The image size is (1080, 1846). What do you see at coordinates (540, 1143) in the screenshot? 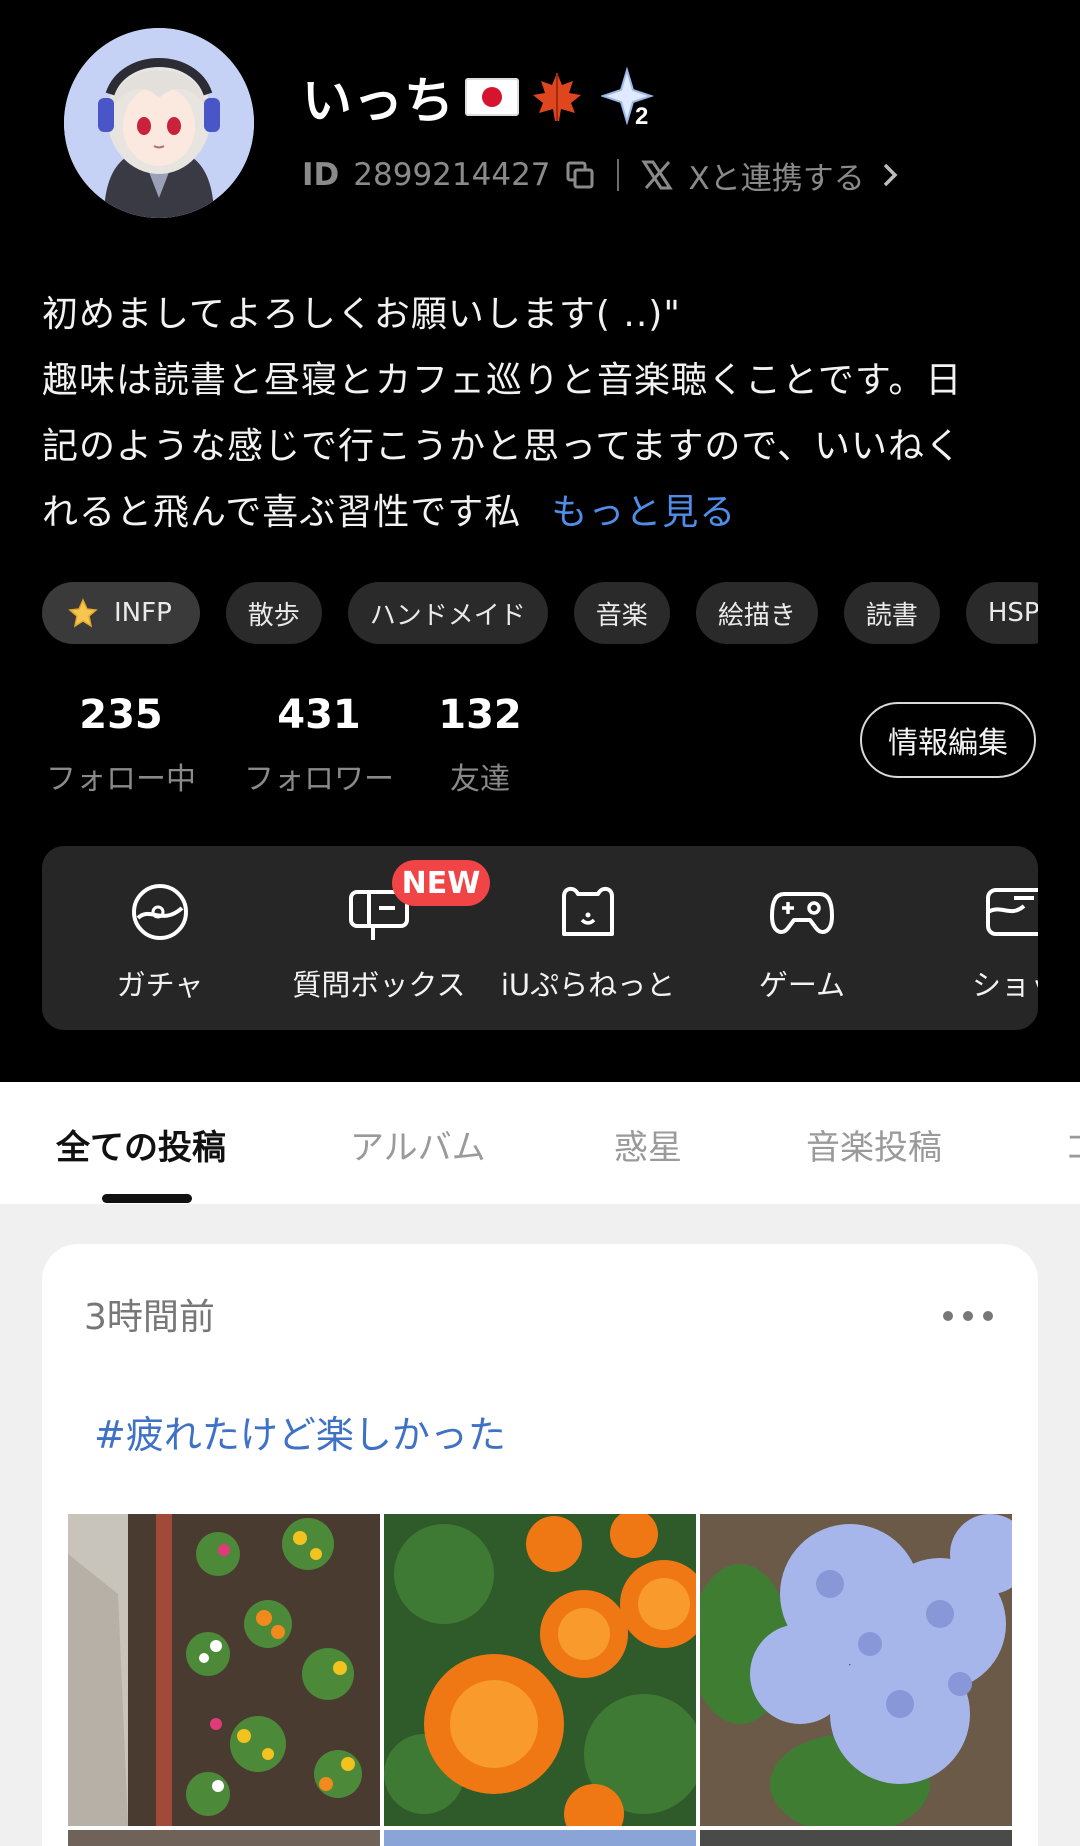
I see `post-tabs: 全ての投稿 アルバム 惑星 音楽投稿 コ` at bounding box center [540, 1143].